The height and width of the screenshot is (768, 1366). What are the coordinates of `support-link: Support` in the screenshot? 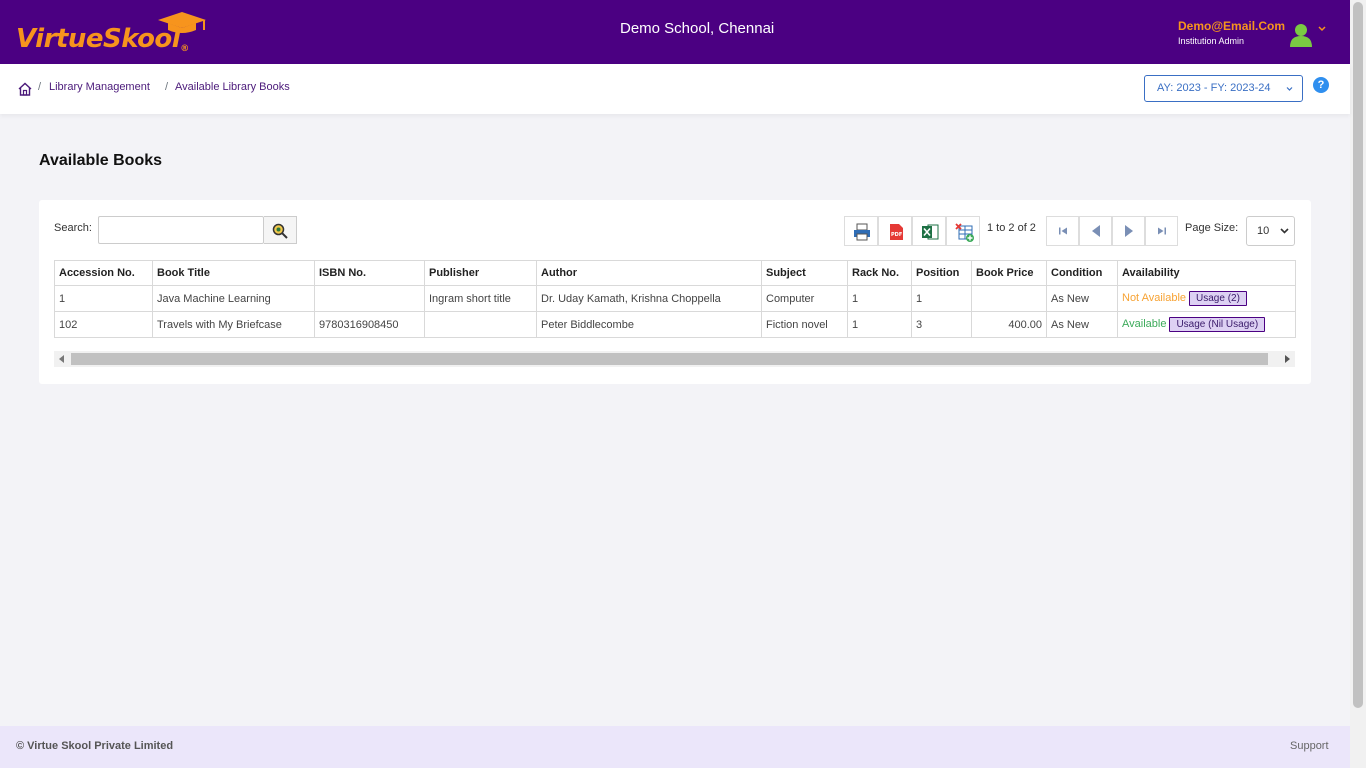 It's located at (1309, 746).